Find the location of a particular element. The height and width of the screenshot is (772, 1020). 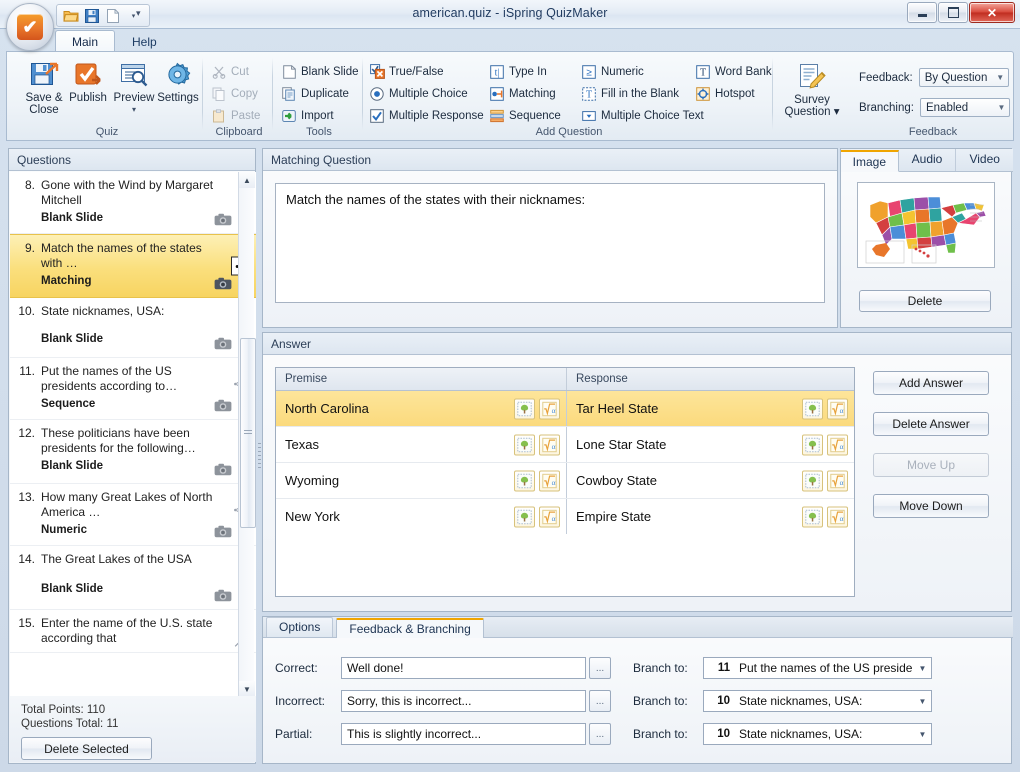

tab-help: Help is located at coordinates (144, 41).